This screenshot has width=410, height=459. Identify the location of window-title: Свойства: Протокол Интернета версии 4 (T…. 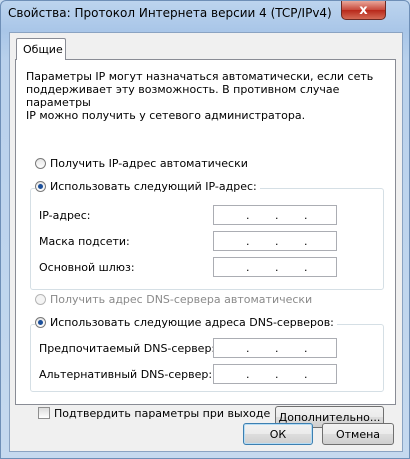
(170, 13).